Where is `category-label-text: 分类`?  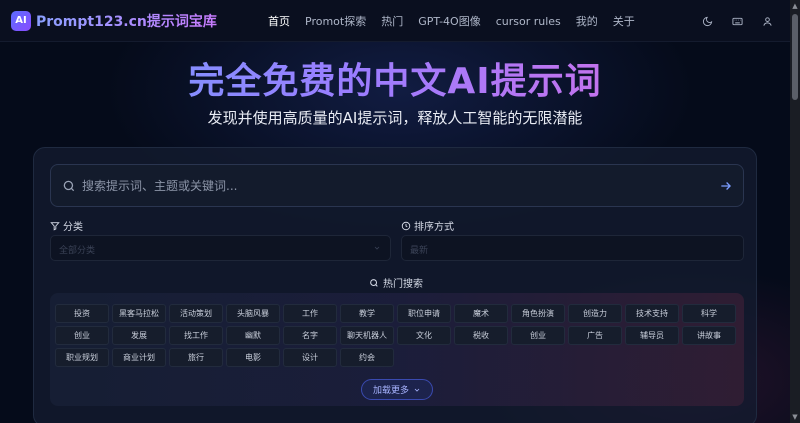 category-label-text: 分类 is located at coordinates (73, 227).